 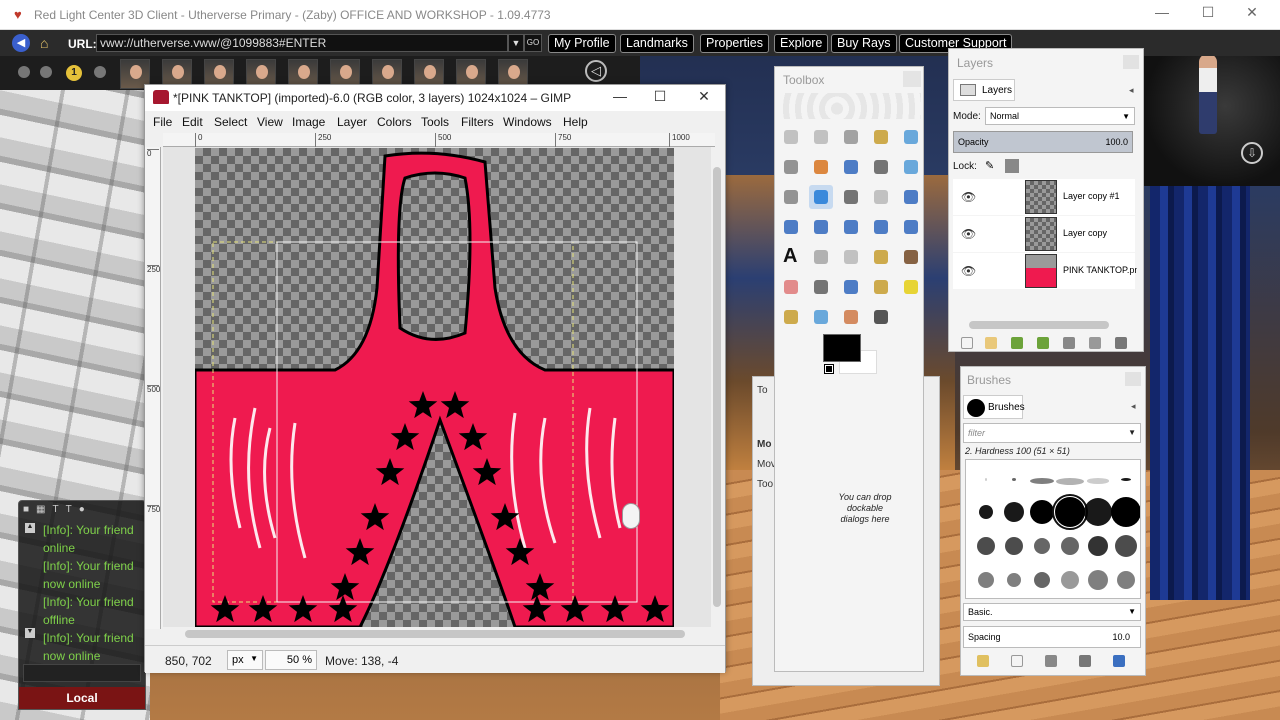 What do you see at coordinates (881, 137) in the screenshot?
I see `fuzzy-select-tool-icon` at bounding box center [881, 137].